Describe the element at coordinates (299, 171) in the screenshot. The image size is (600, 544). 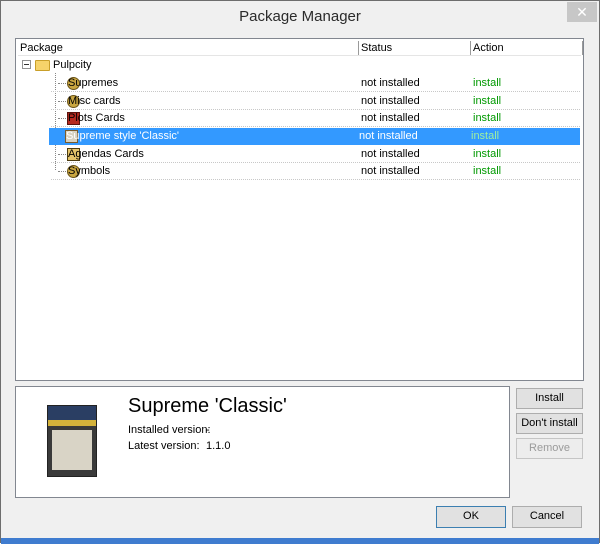
I see `tree-item-symbols: Symbols not installed install` at that location.